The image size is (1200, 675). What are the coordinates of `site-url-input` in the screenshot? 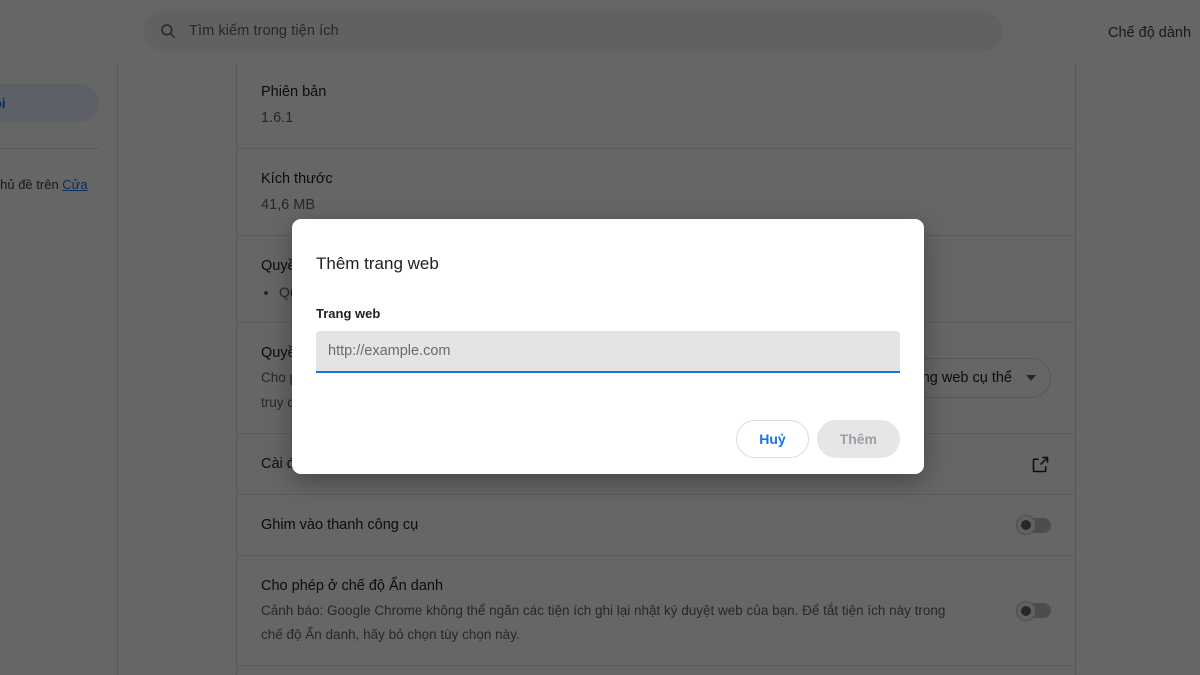 It's located at (608, 351).